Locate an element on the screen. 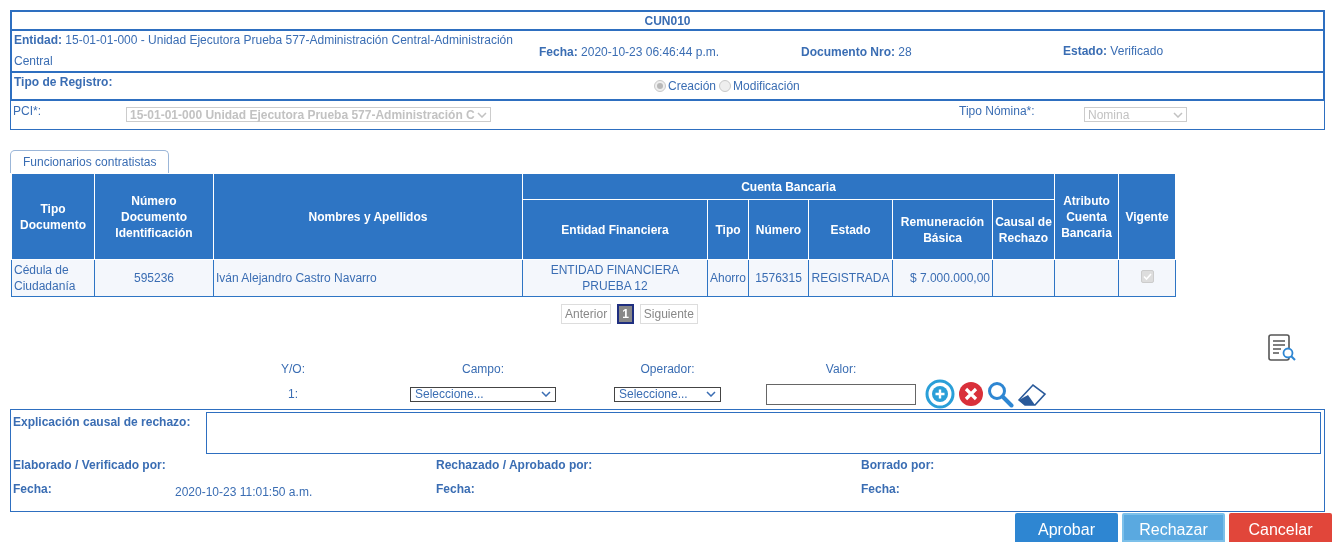 Image resolution: width=1335 pixels, height=544 pixels. previous-button: Anterior is located at coordinates (586, 314).